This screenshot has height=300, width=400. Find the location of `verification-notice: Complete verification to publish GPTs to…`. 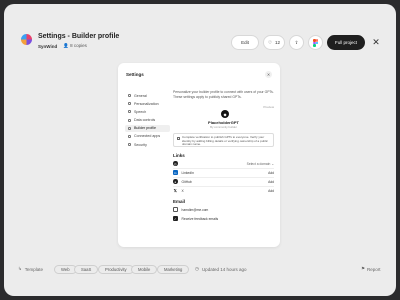

verification-notice: Complete verification to publish GPTs to… is located at coordinates (223, 140).